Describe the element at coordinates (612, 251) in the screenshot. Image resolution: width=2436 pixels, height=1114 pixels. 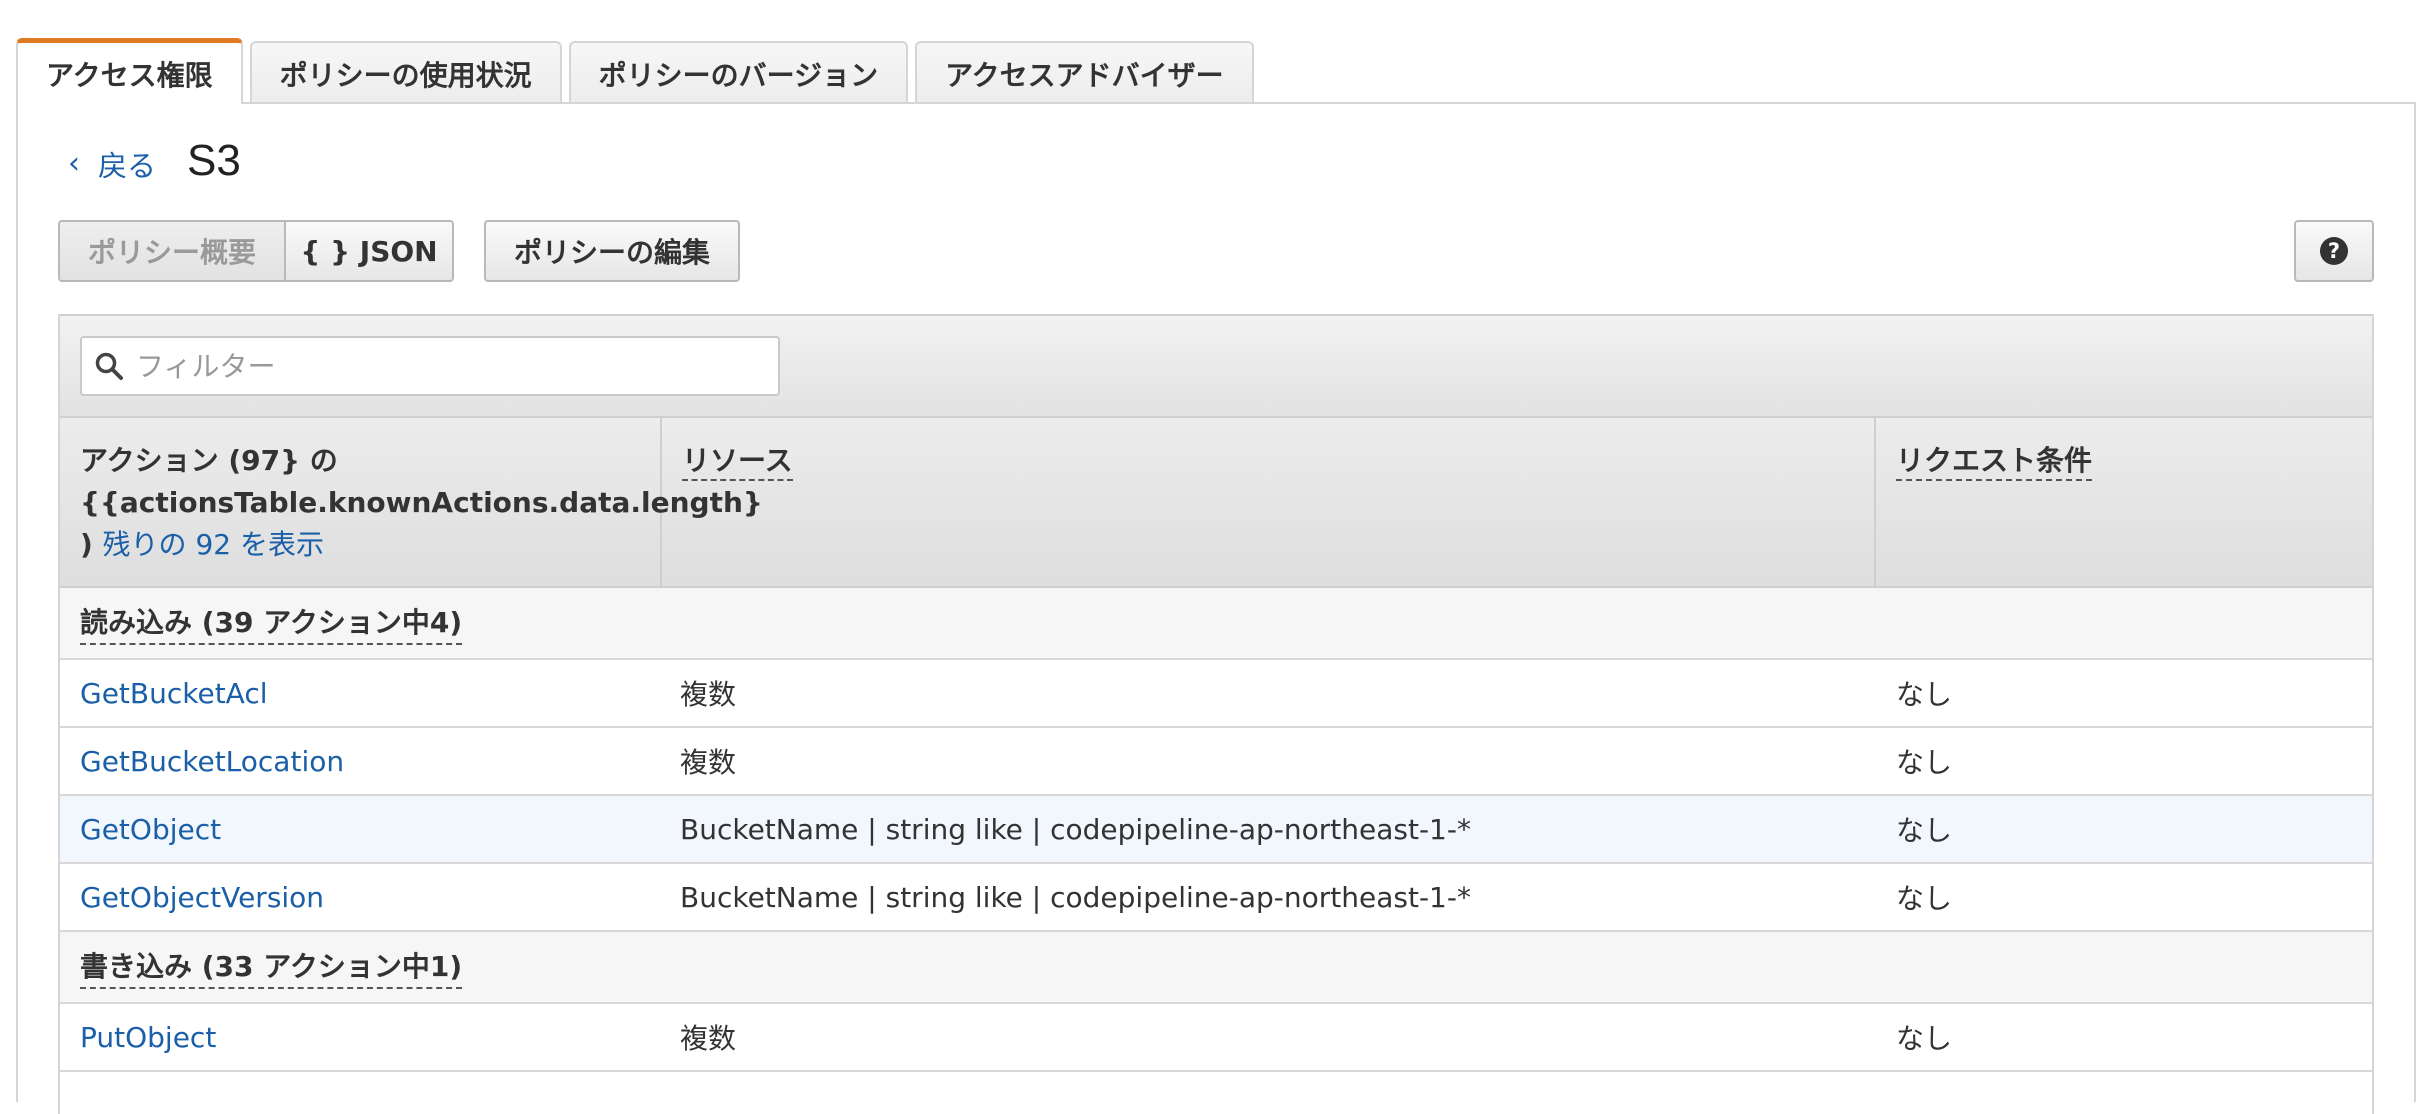
I see `edit-policy-button: ポリシーの編集` at that location.